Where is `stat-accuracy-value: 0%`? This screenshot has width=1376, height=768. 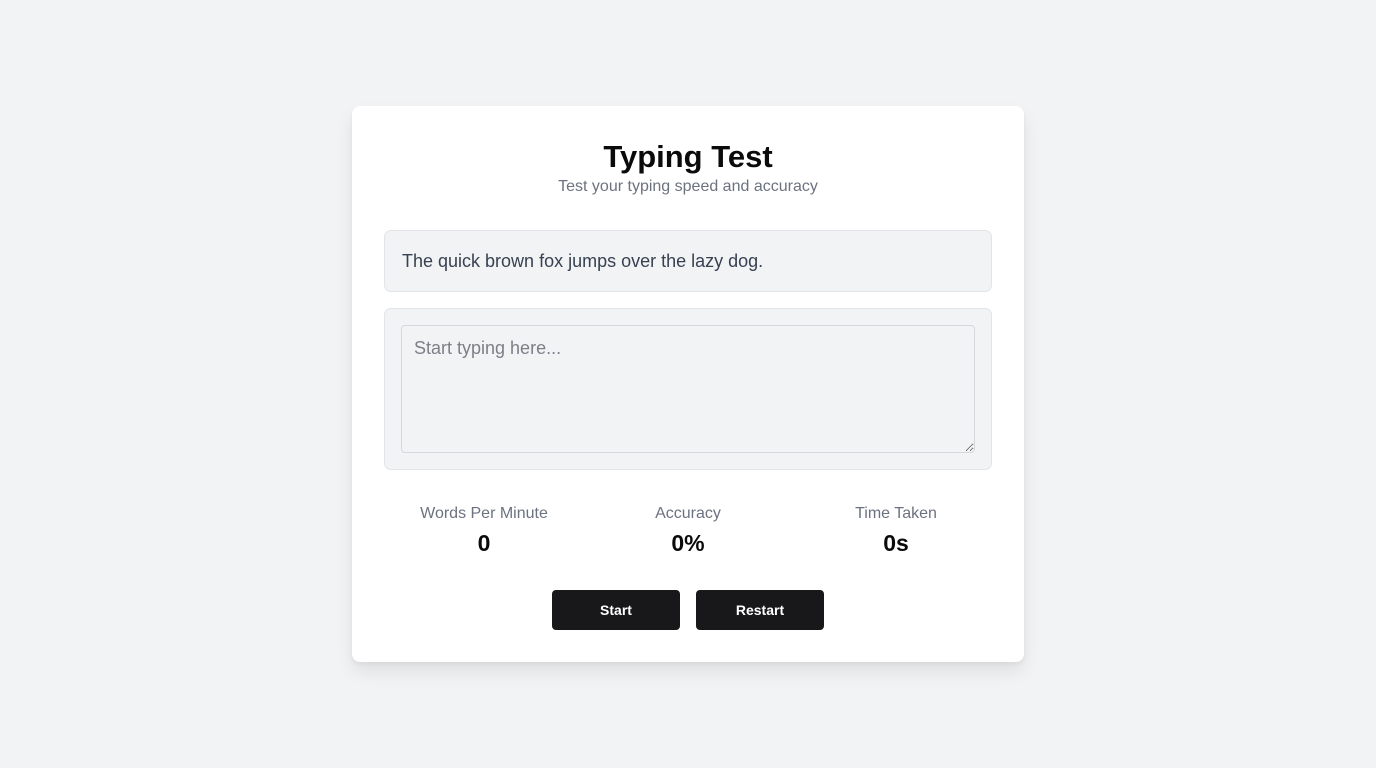 stat-accuracy-value: 0% is located at coordinates (688, 543).